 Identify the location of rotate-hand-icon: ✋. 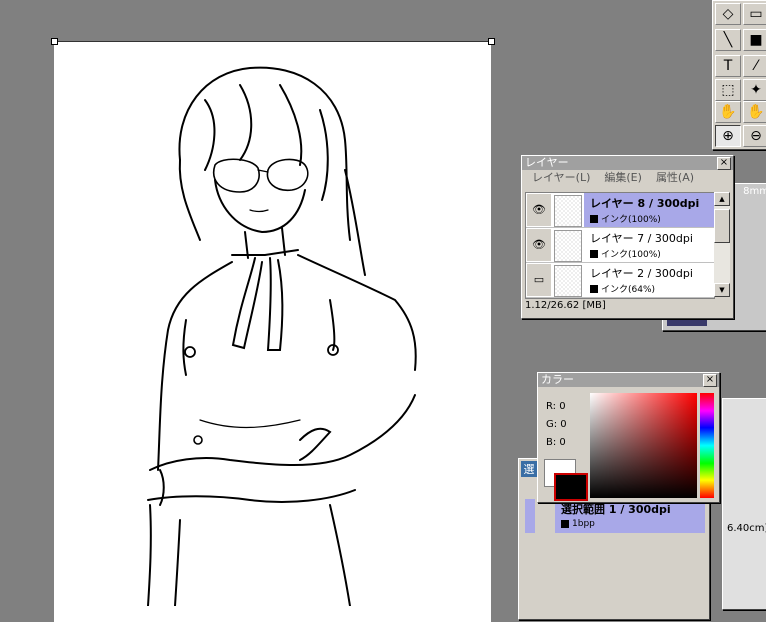
(754, 112).